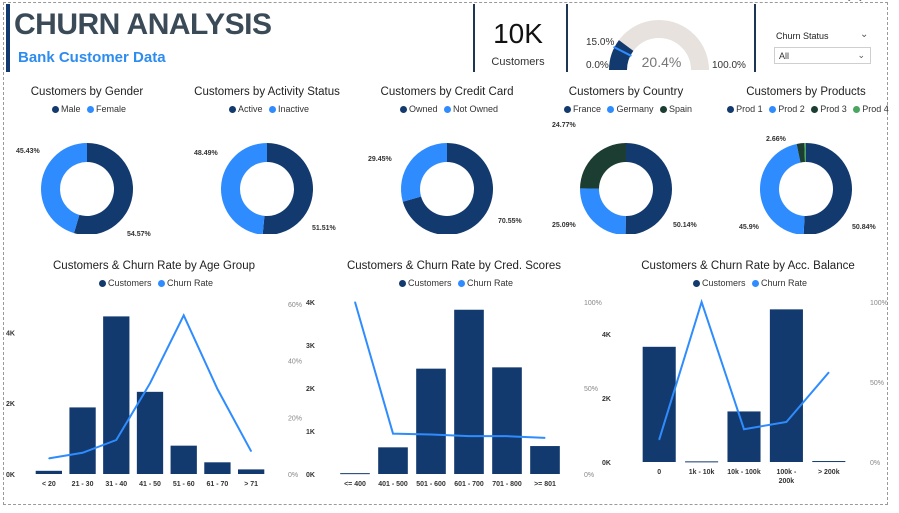  What do you see at coordinates (218, 484) in the screenshot?
I see `x-tick-label: 61 - 70` at bounding box center [218, 484].